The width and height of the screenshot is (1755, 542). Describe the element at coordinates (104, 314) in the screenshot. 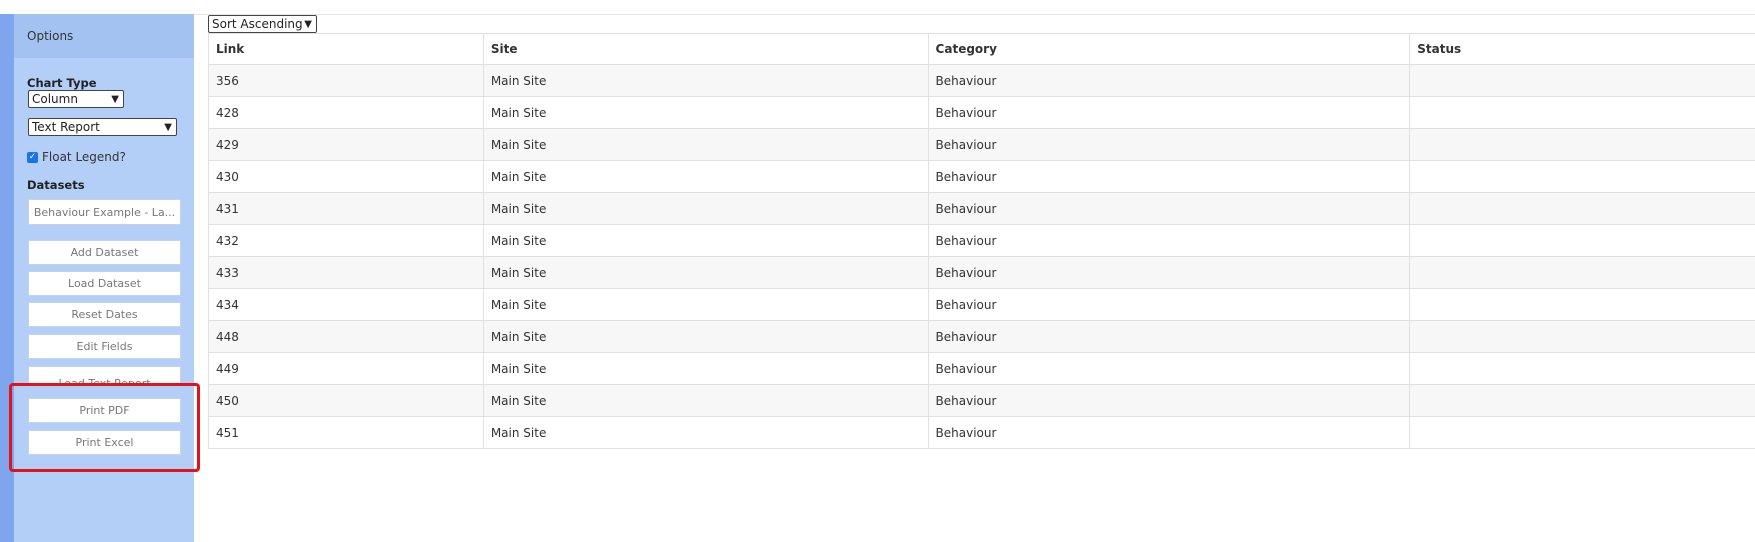

I see `reset-dates-button: Reset Dates` at that location.